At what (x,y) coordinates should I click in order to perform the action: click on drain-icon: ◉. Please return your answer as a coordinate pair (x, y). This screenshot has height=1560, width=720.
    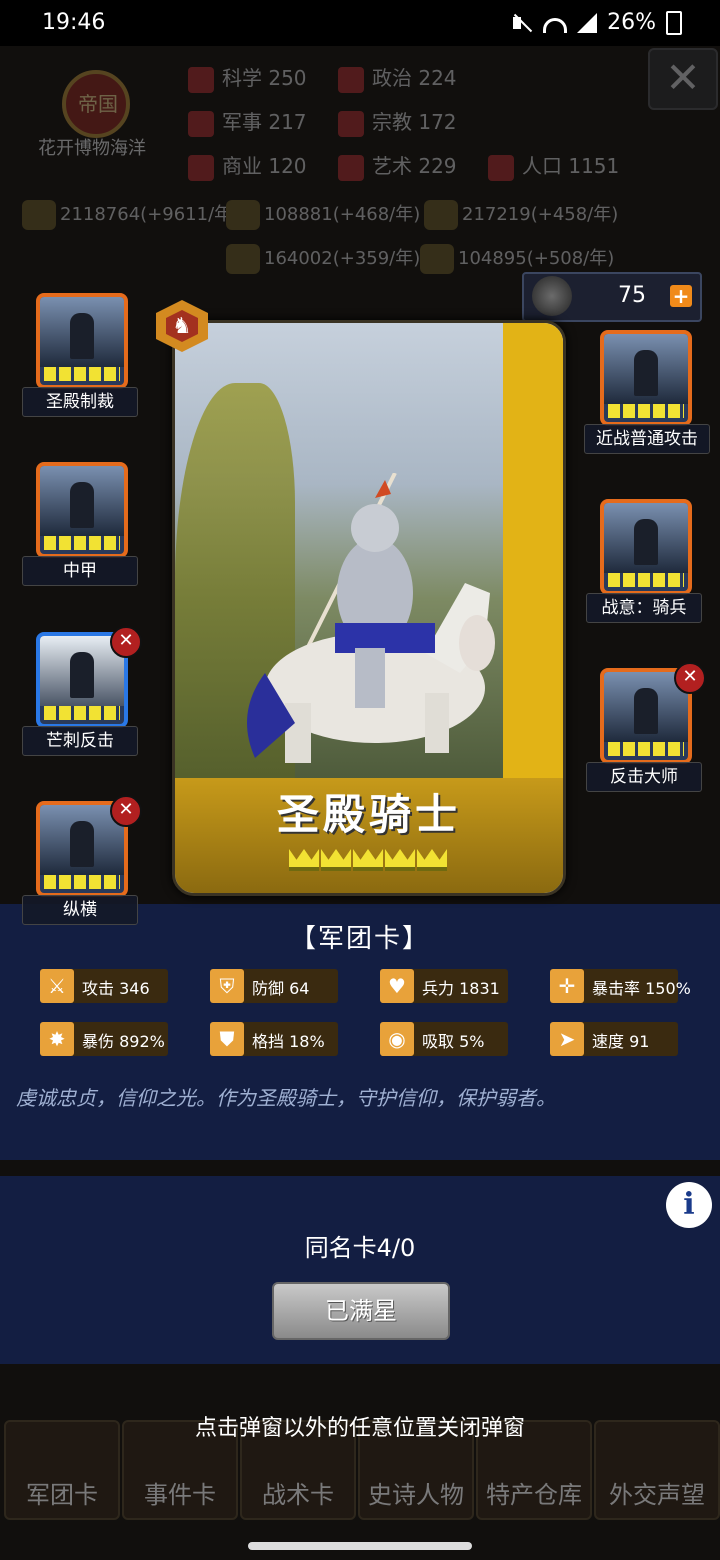
    Looking at the image, I should click on (397, 1039).